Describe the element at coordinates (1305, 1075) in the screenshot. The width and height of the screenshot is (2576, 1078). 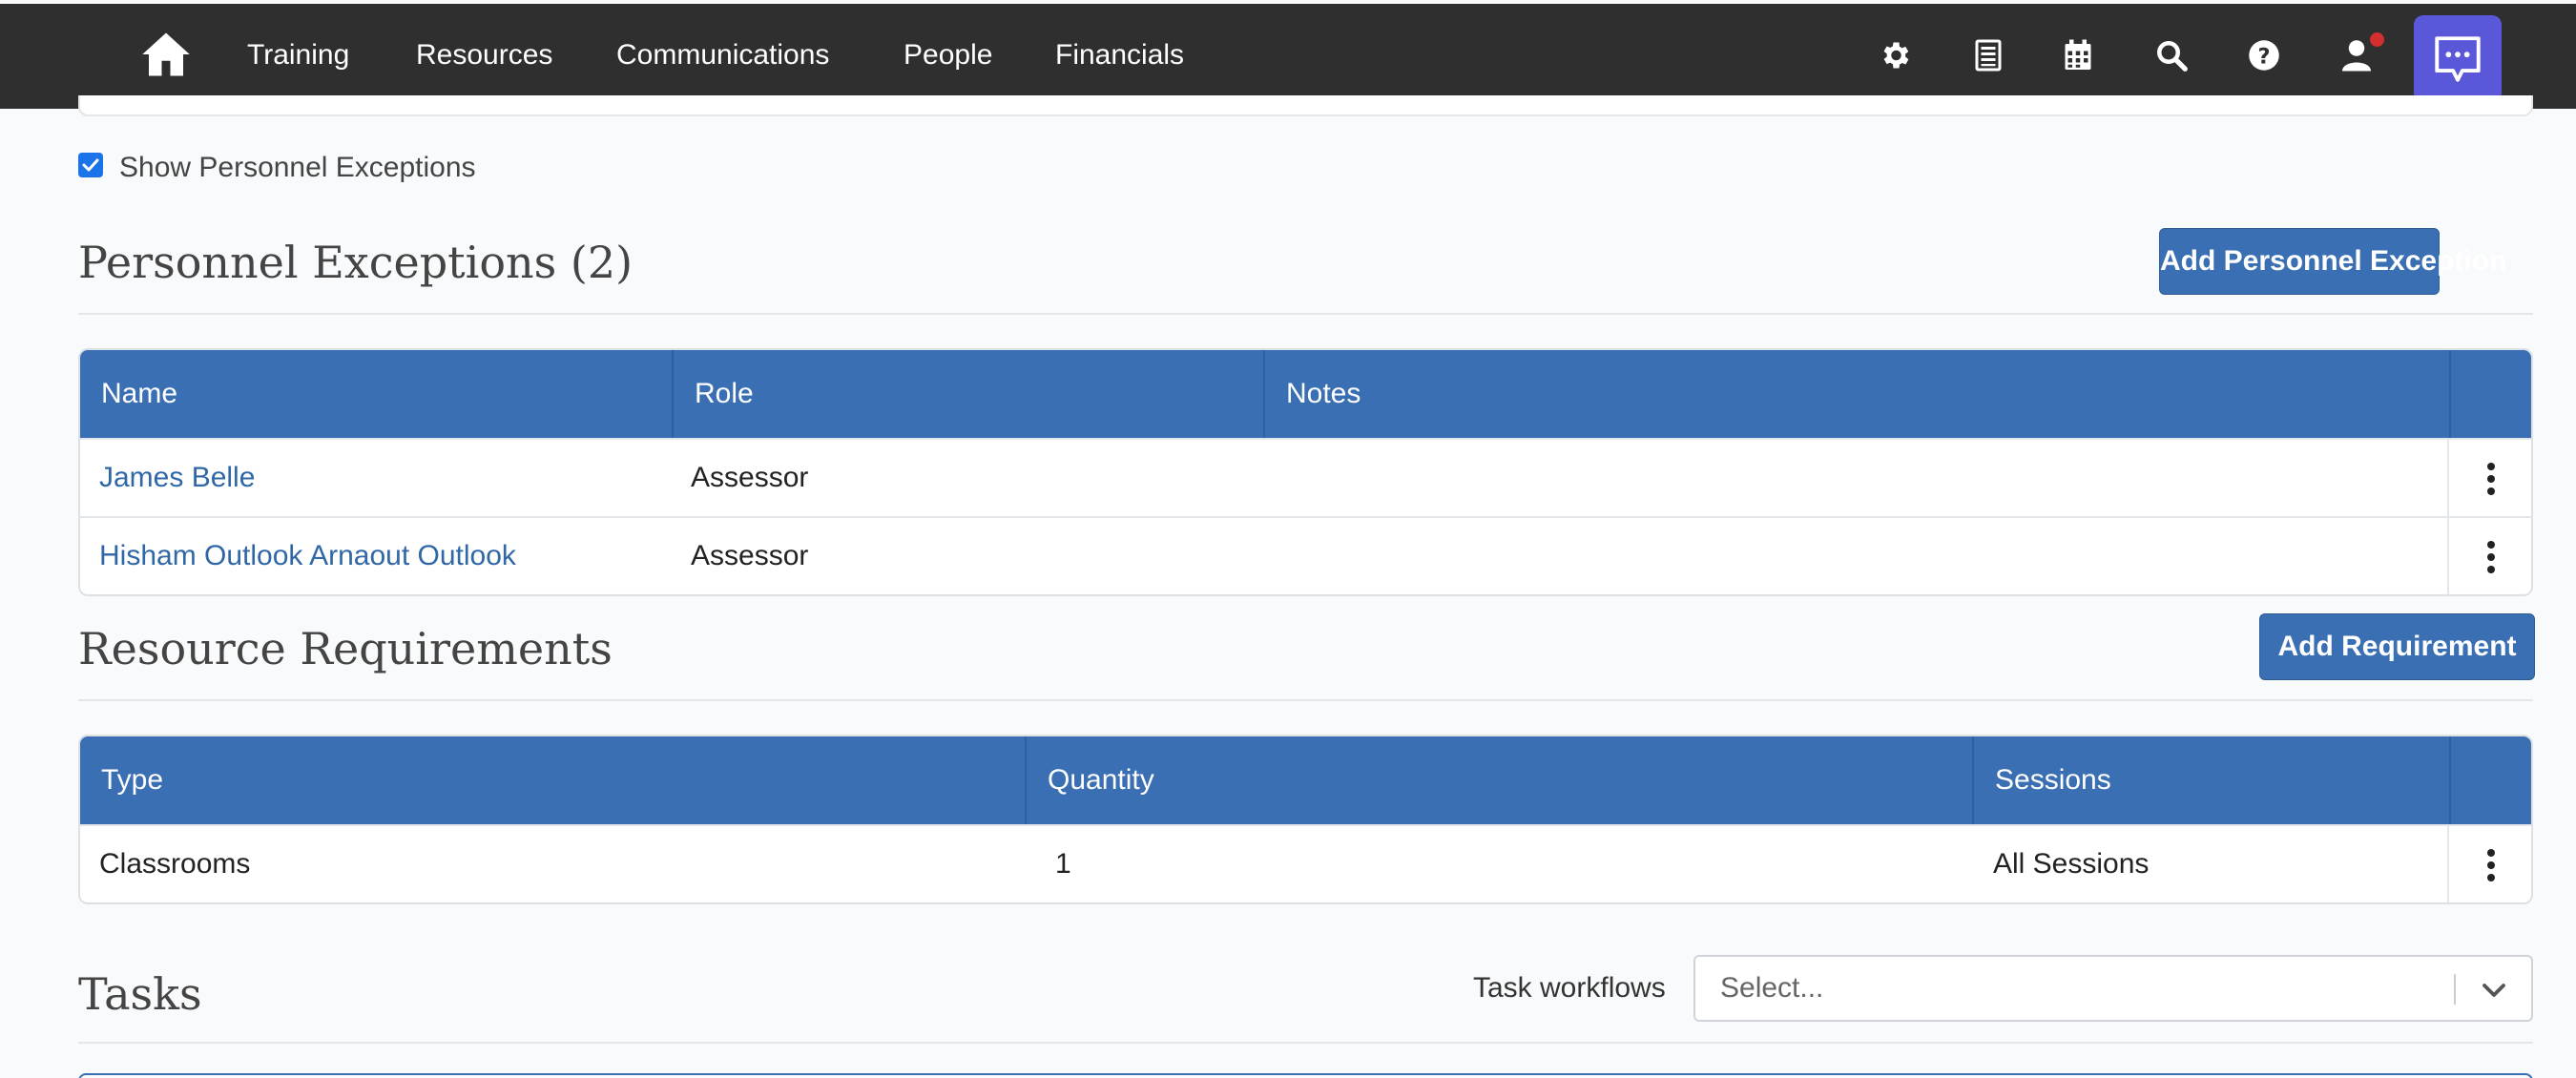
I see `tasks-table-top-edge` at that location.